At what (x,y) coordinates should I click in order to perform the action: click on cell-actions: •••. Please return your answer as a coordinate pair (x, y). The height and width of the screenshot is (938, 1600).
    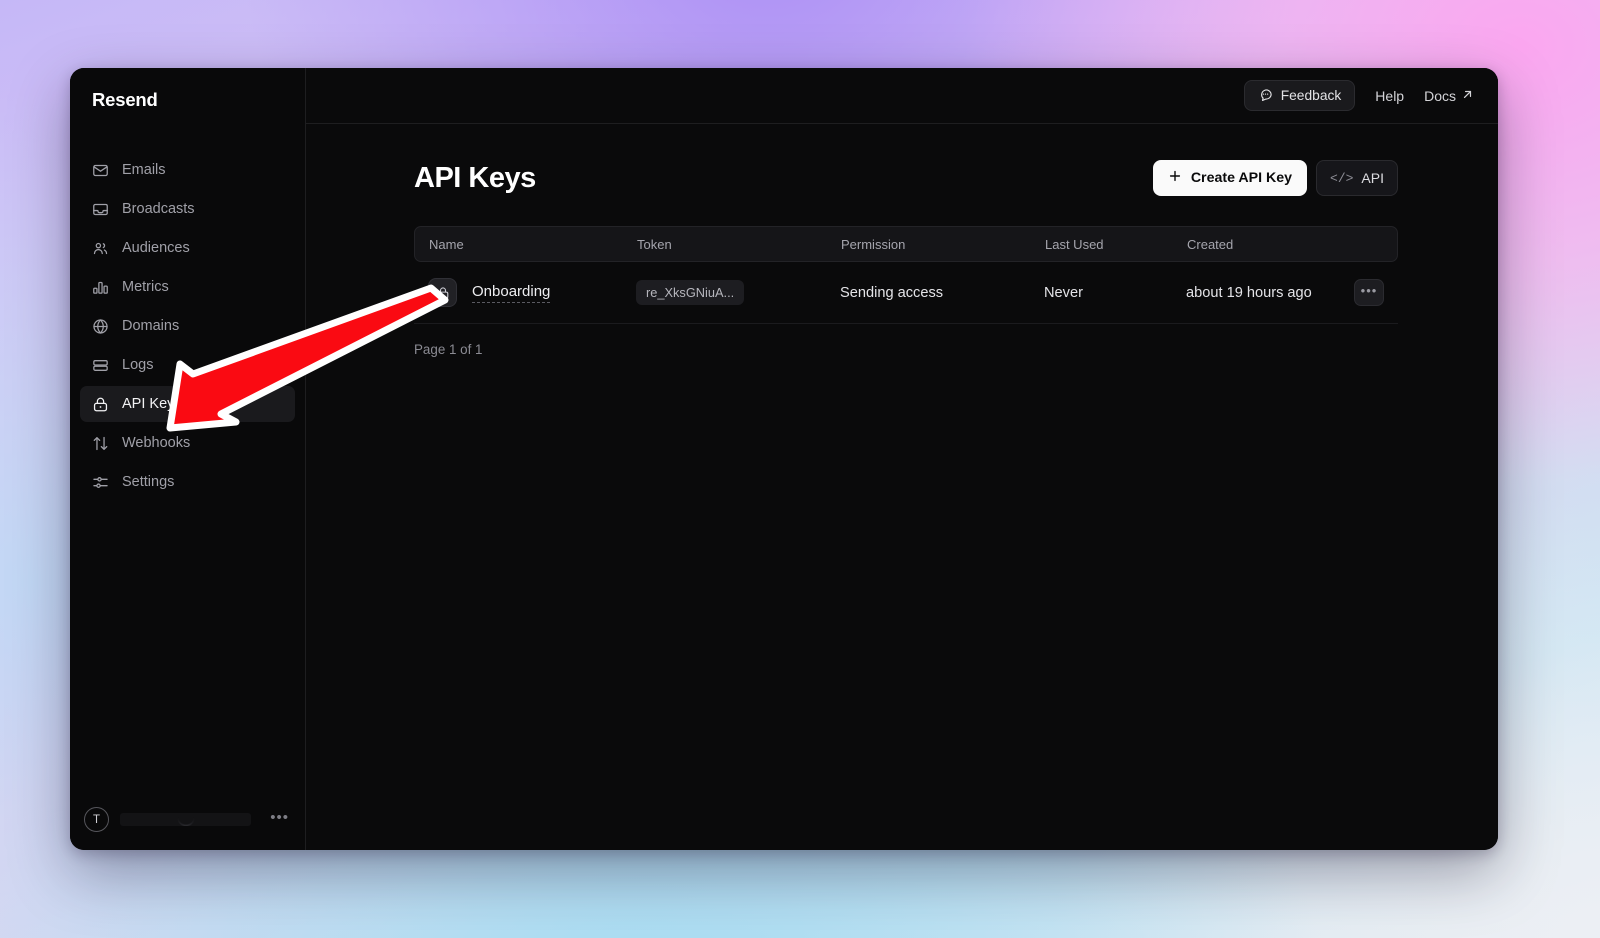
    Looking at the image, I should click on (1364, 292).